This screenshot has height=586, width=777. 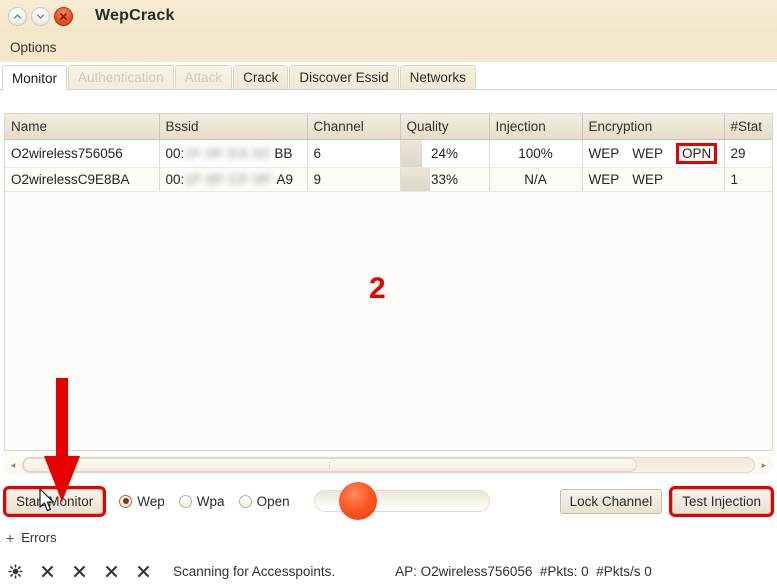 I want to click on cell-channel: 9, so click(x=354, y=179).